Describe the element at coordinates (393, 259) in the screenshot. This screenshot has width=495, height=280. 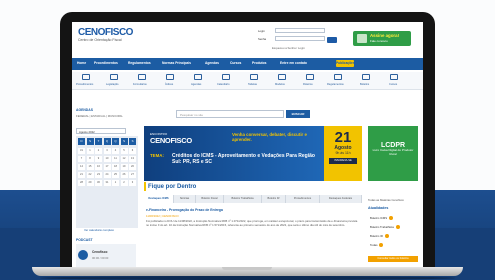
I see `all-bulletins-button: Consultar todos os boletins` at that location.